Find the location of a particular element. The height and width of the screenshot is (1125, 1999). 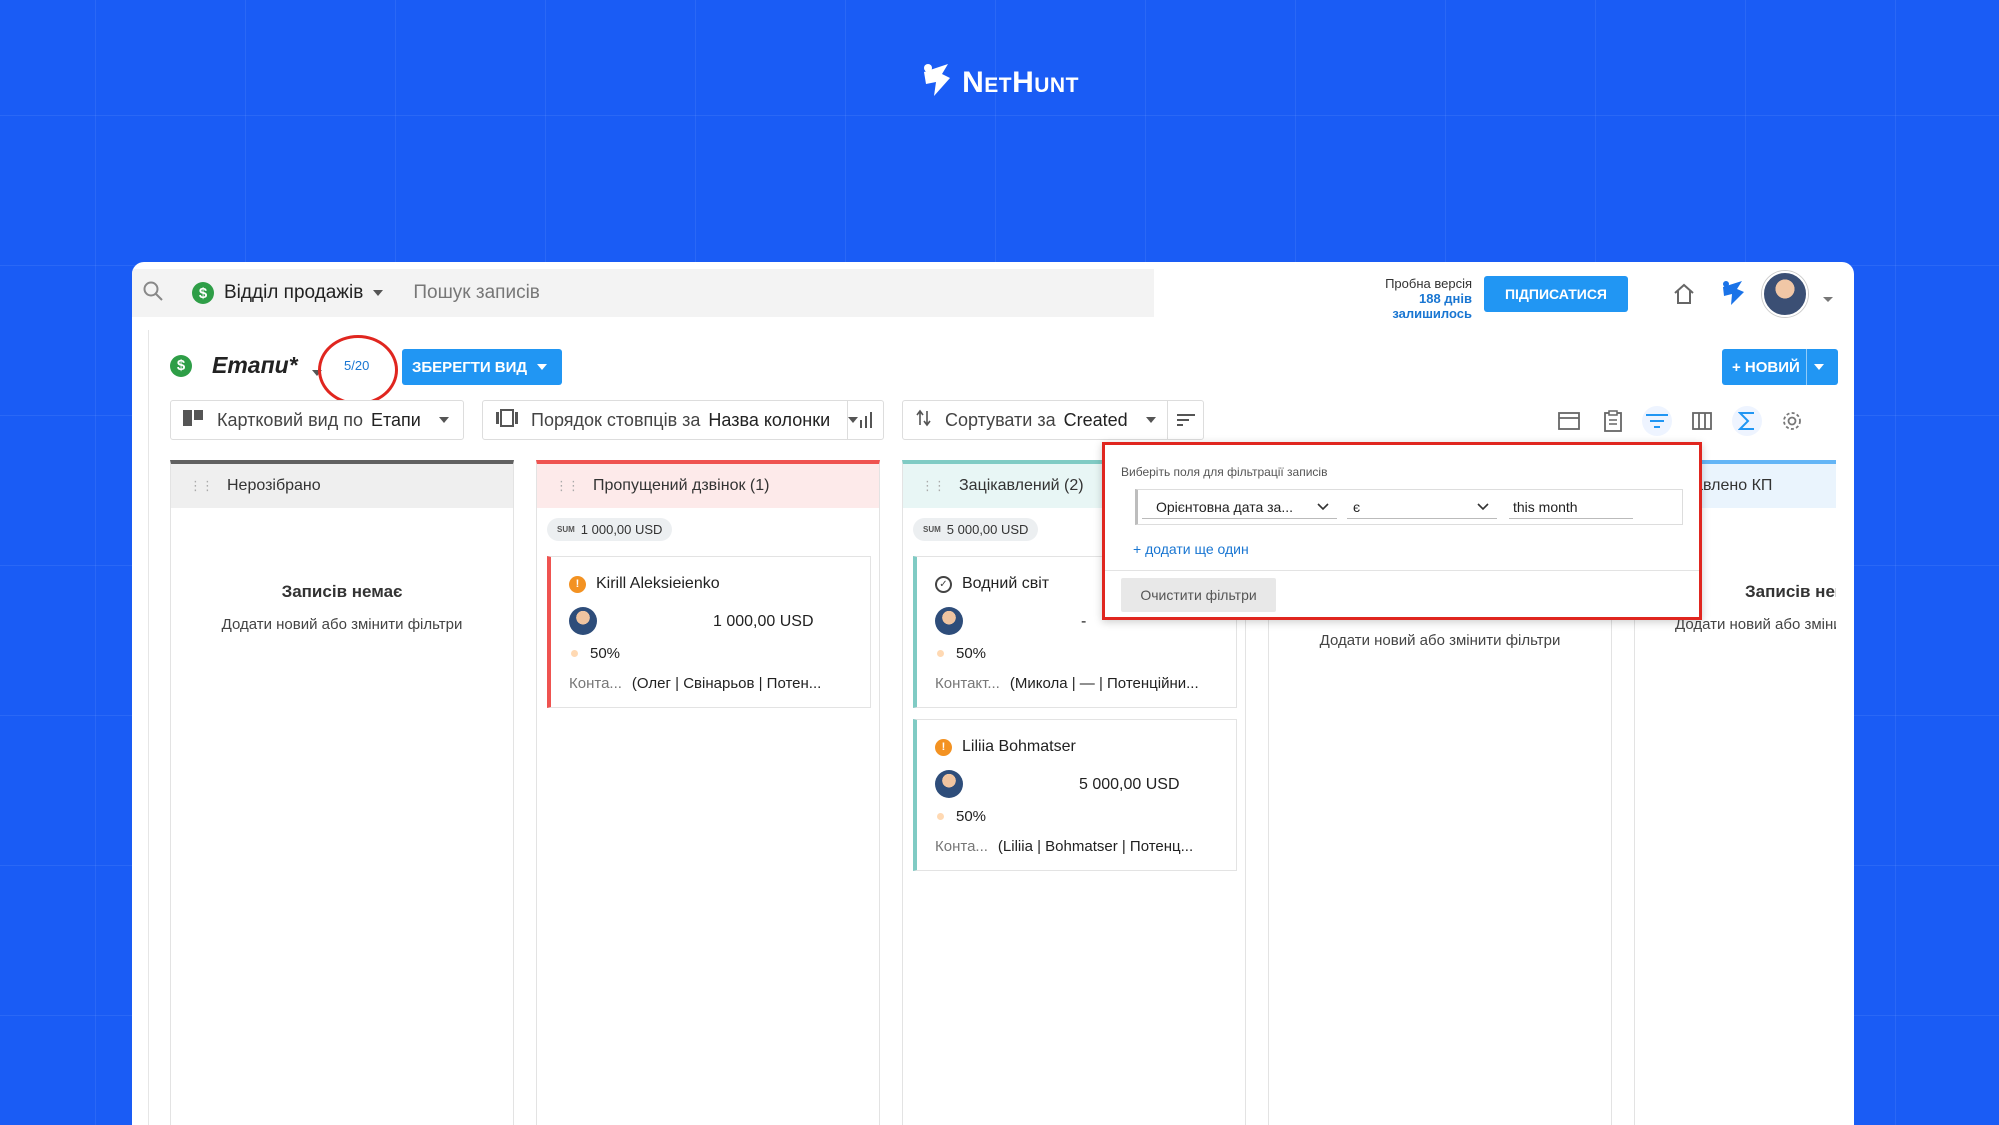

view-title: $ Етапи* is located at coordinates (234, 365).